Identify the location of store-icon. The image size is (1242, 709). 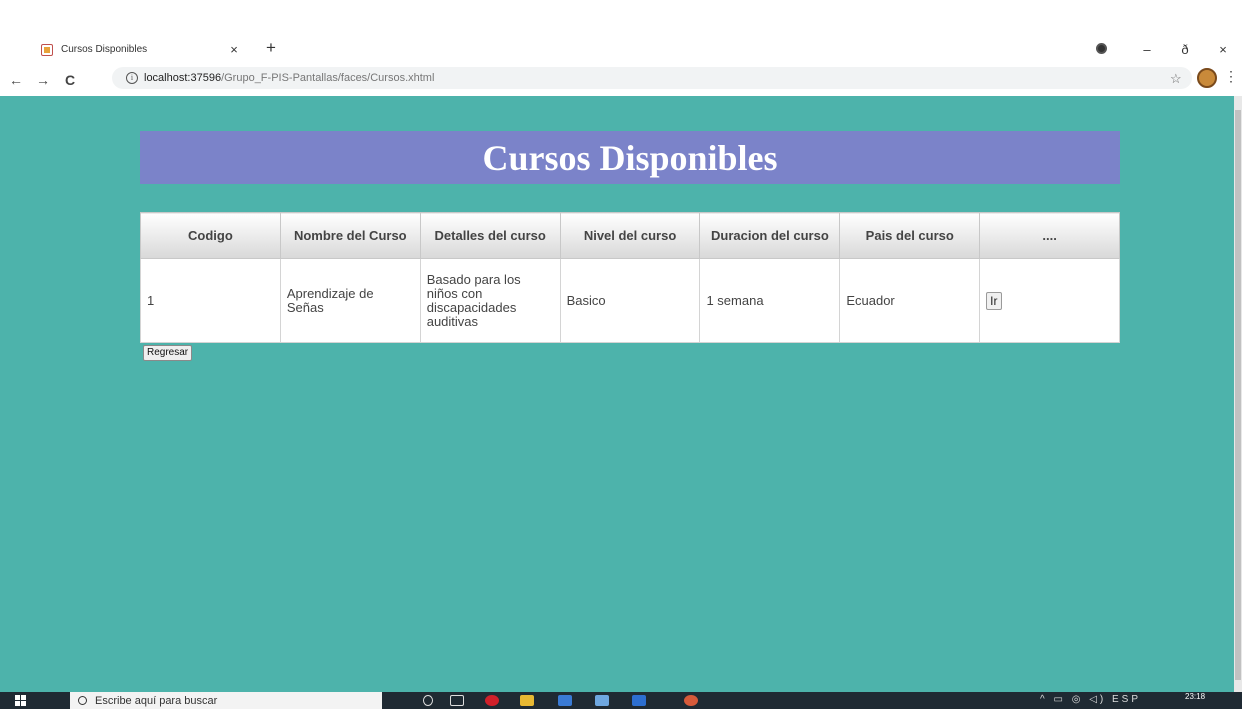
(602, 700).